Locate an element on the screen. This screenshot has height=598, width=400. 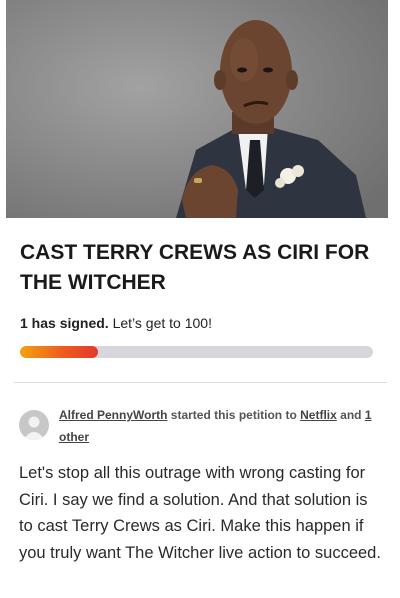
signature-progress-bar is located at coordinates (196, 352).